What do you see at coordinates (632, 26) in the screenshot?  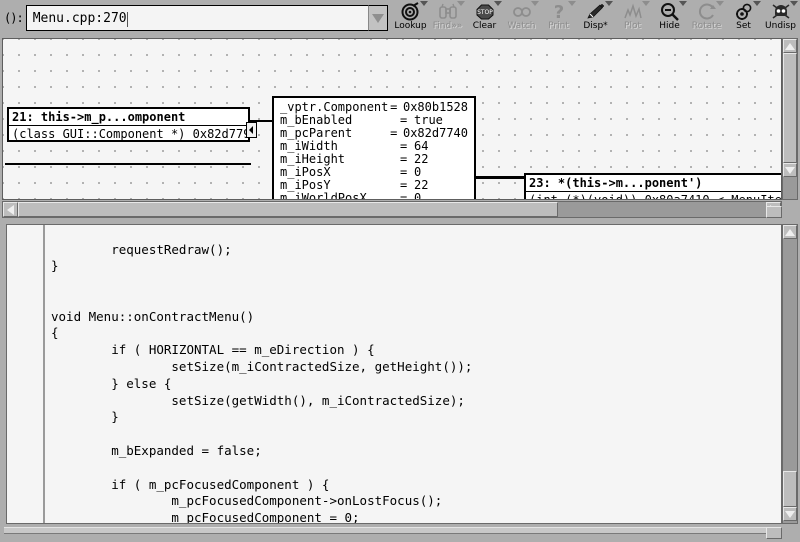 I see `toolbar-button-label: Plot` at bounding box center [632, 26].